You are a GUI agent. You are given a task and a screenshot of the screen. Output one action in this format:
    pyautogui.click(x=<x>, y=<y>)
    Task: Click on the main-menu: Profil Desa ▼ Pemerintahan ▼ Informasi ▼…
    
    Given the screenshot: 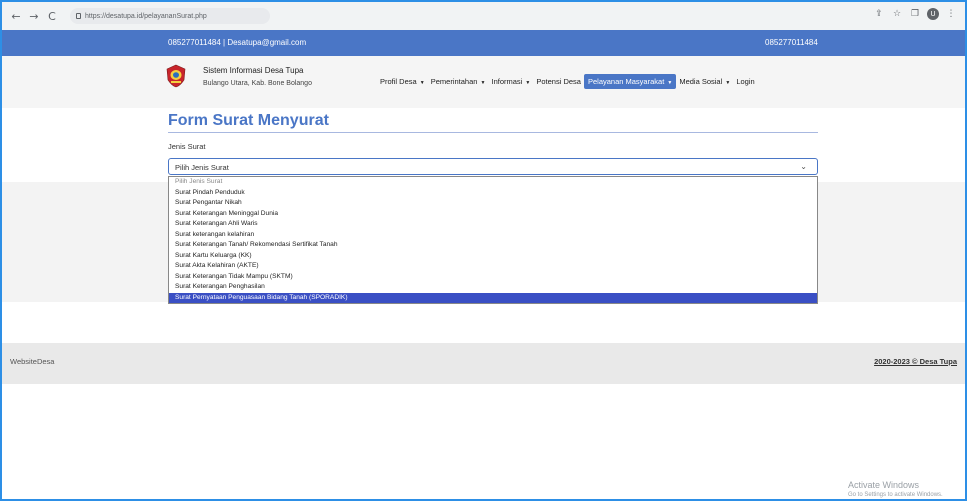 What is the action you would take?
    pyautogui.click(x=567, y=81)
    